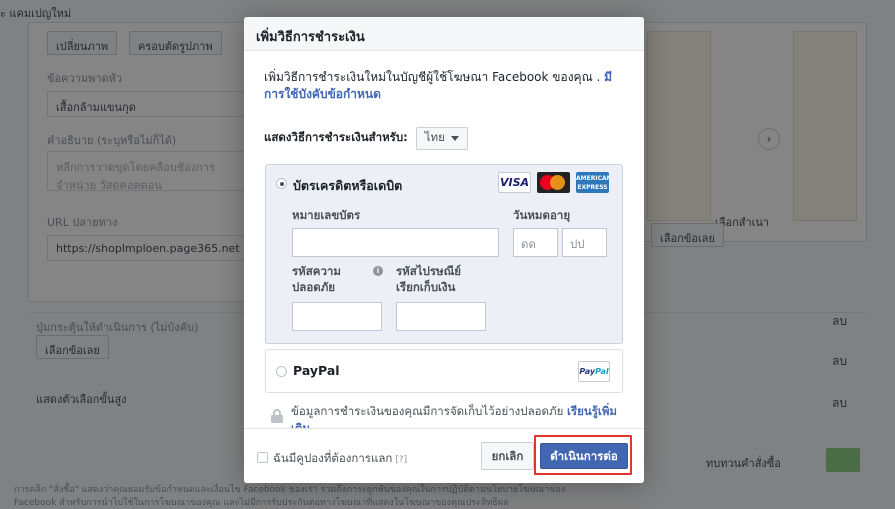 The width and height of the screenshot is (895, 509). I want to click on security-code-input, so click(337, 316).